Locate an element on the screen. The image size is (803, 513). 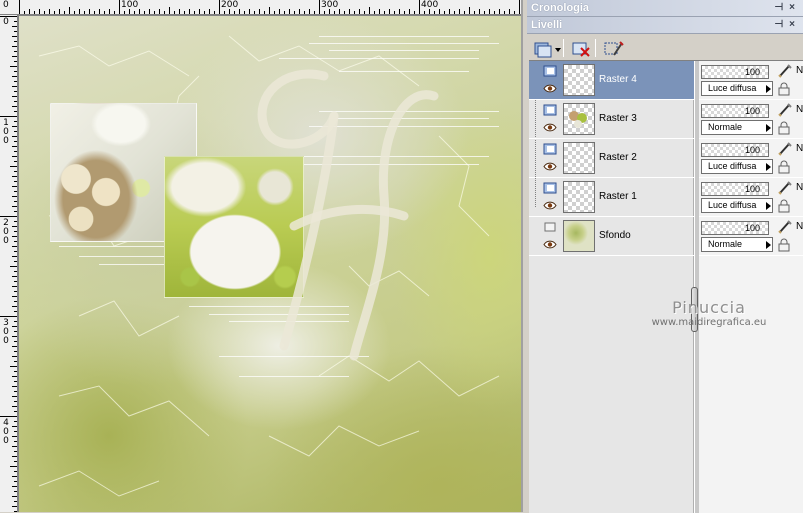
layer-properties-button is located at coordinates (613, 48).